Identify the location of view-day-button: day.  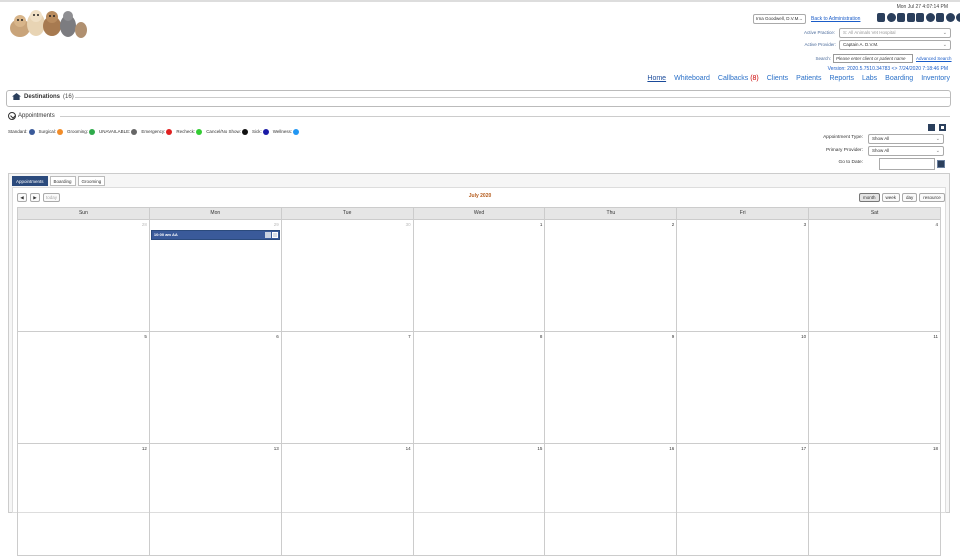
(910, 197).